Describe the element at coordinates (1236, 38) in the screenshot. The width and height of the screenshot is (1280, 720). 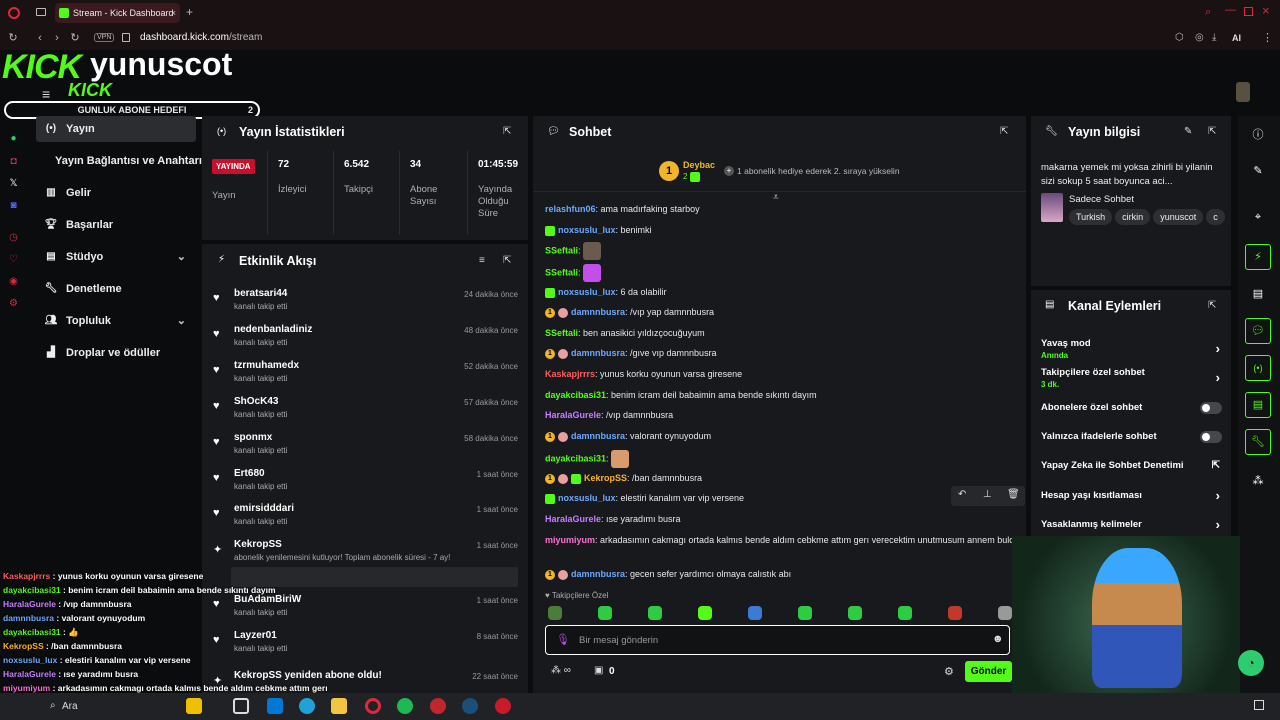
I see `ai-button: AI` at that location.